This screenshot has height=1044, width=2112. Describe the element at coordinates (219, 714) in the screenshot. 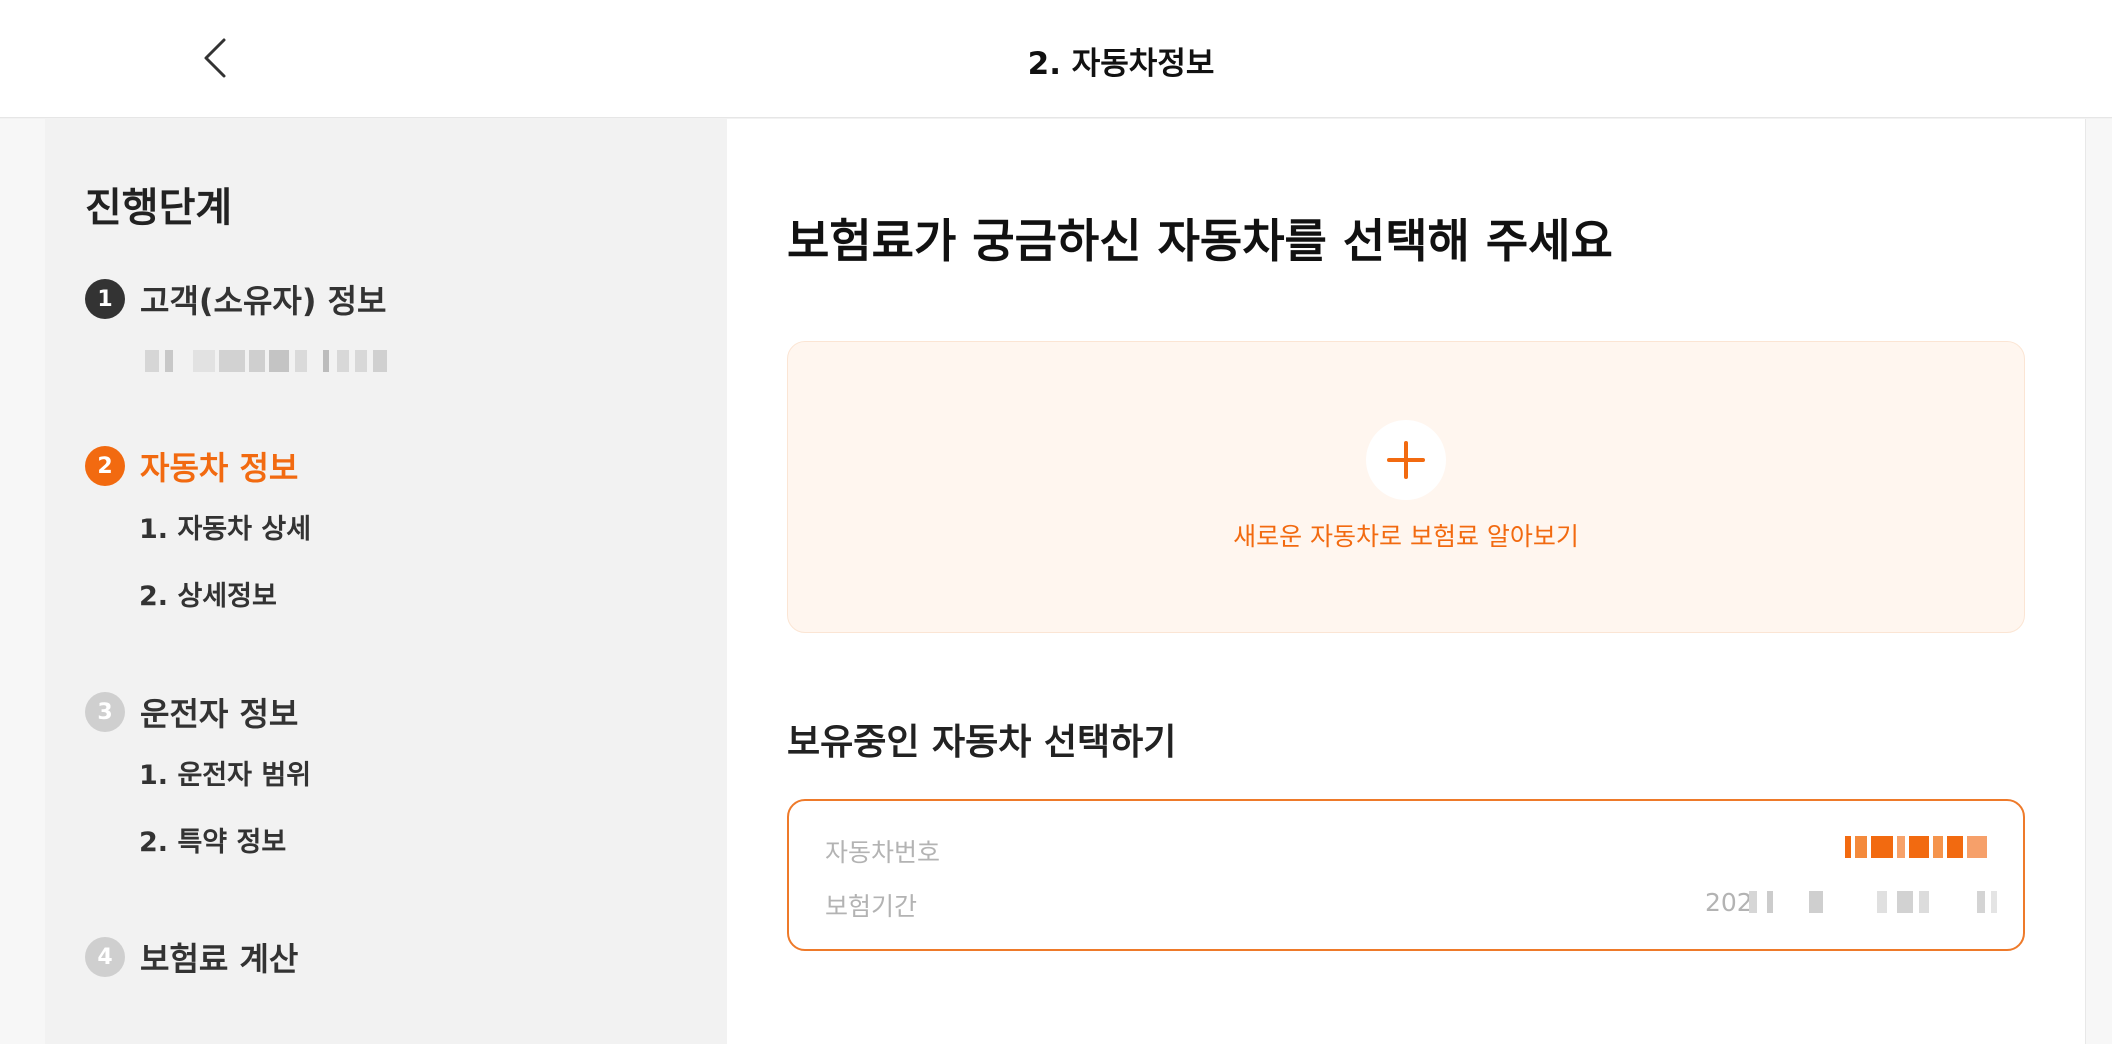

I see `step-label: 운전자 정보` at that location.